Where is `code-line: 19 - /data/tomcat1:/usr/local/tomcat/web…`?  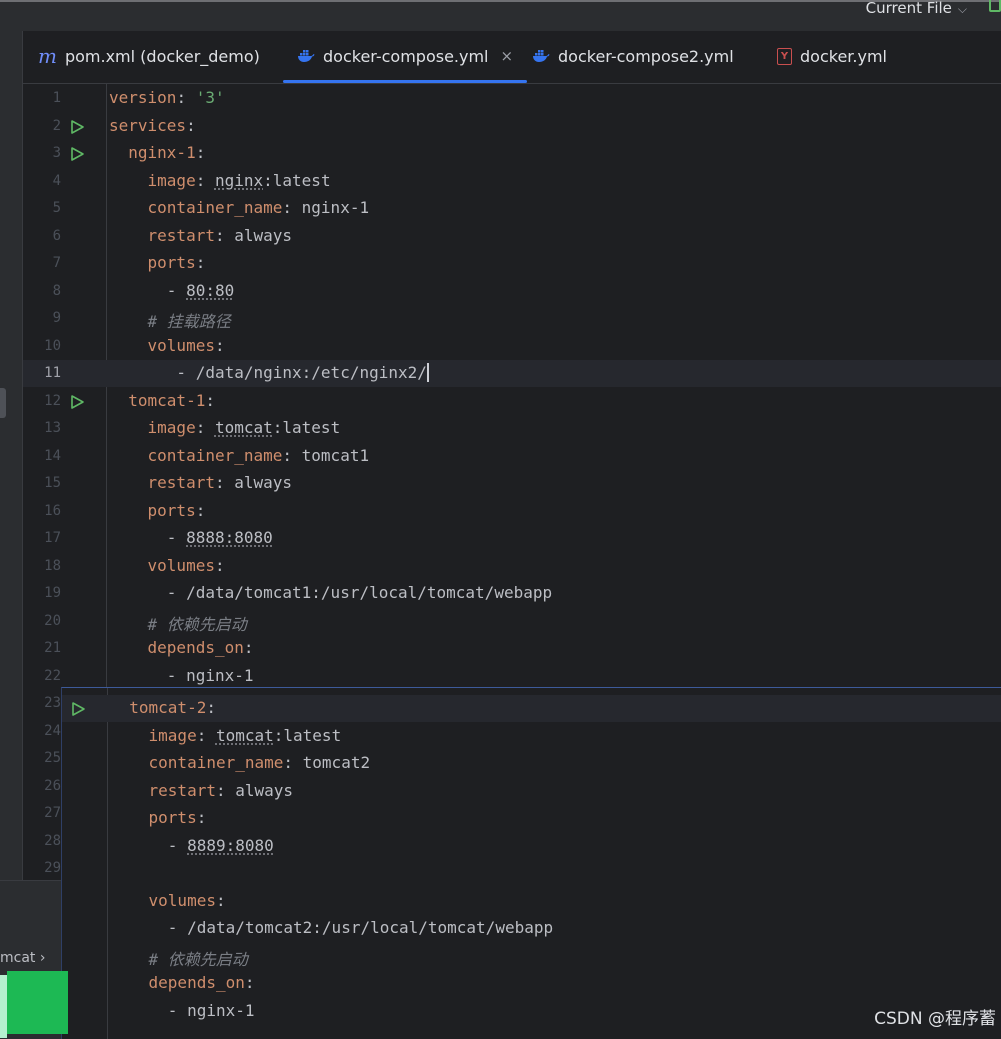 code-line: 19 - /data/tomcat1:/usr/local/tomcat/web… is located at coordinates (512, 593).